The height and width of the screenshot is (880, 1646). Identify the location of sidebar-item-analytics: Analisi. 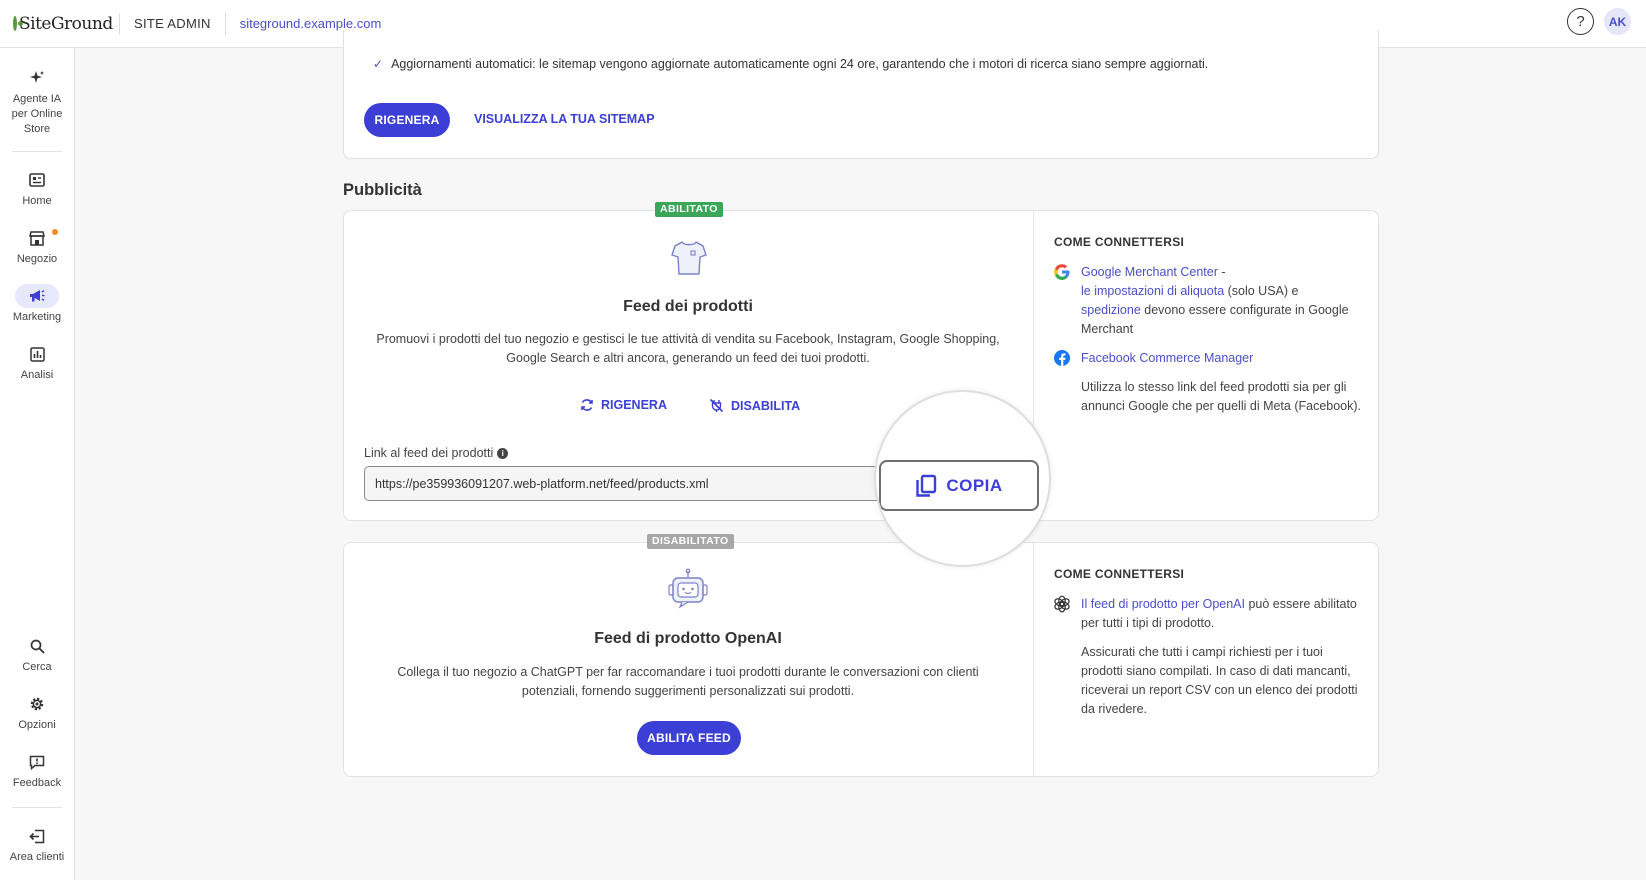
(37, 362).